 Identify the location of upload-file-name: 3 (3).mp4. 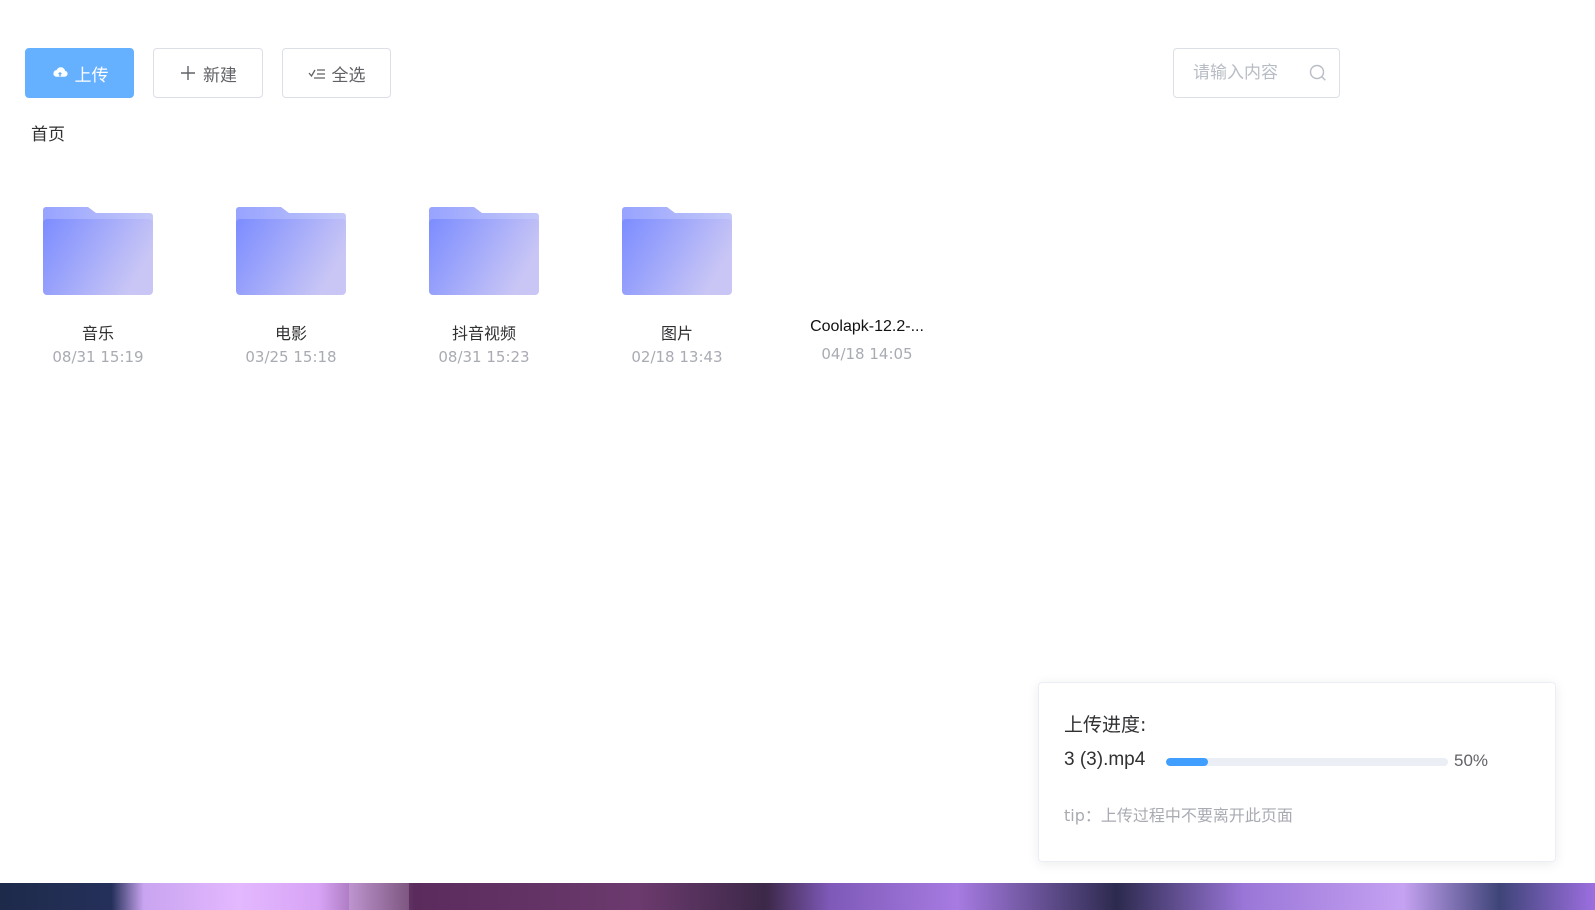
(1105, 759).